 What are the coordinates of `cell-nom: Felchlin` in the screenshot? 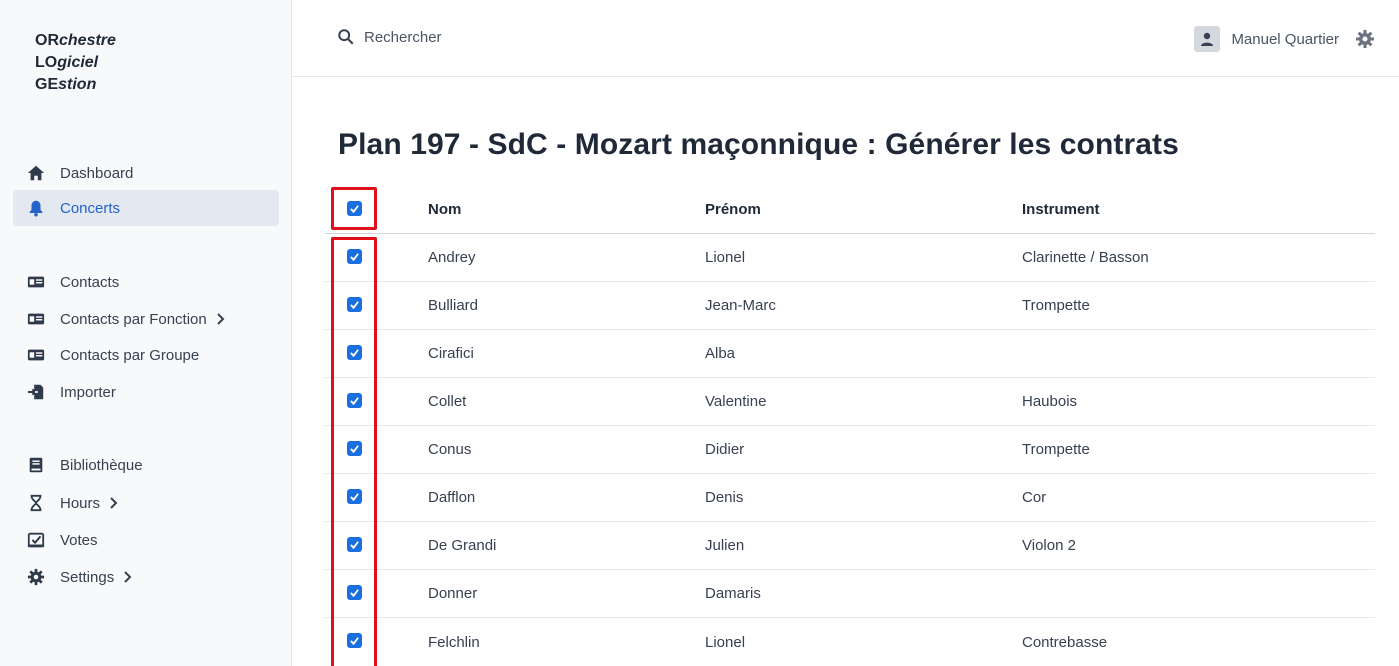 It's located at (454, 642).